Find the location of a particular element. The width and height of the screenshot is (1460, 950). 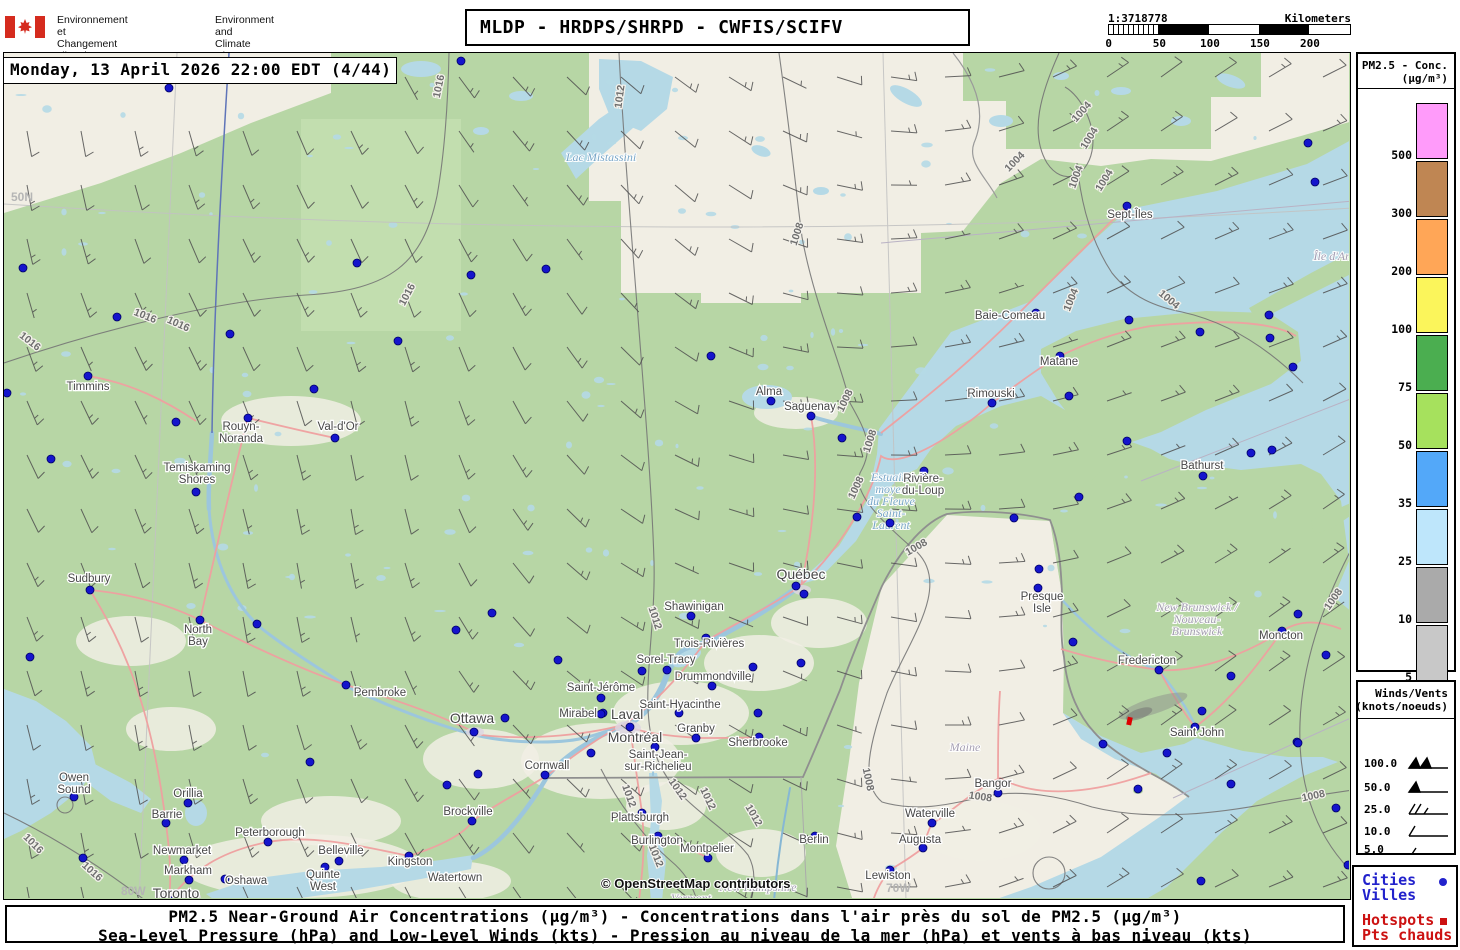

svg-text: Montréal is located at coordinates (635, 737).